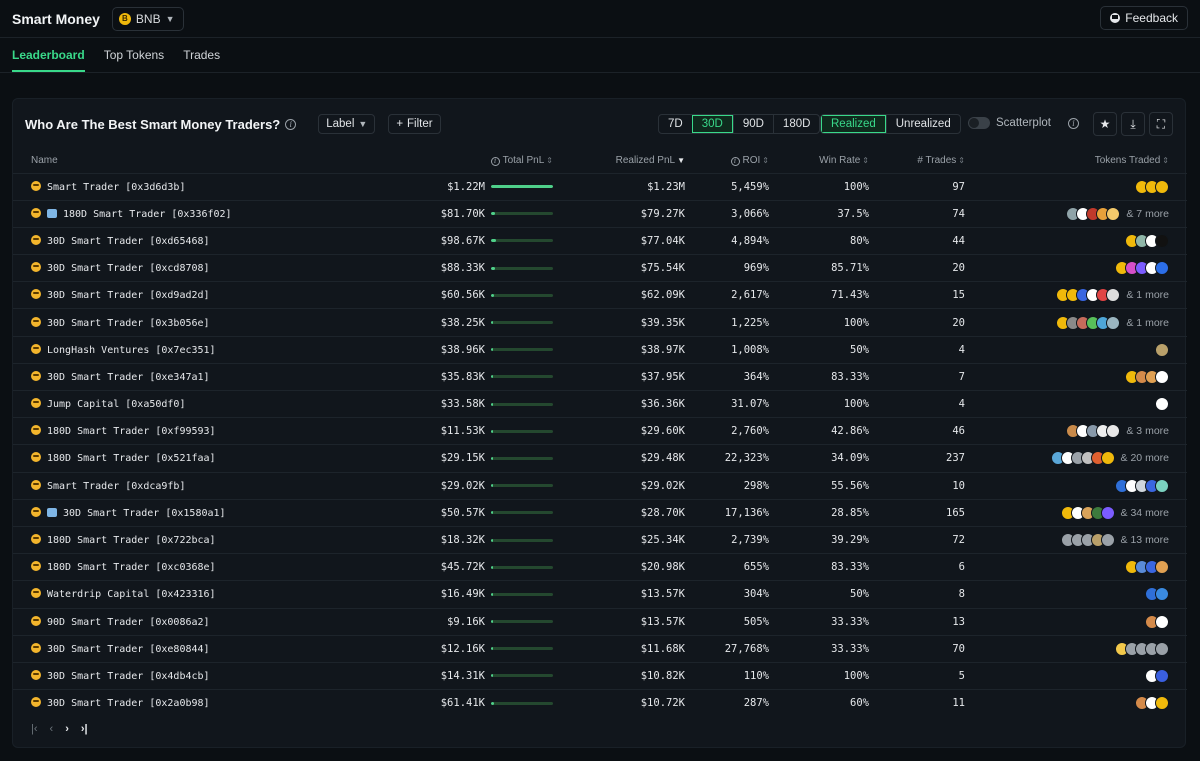  What do you see at coordinates (853, 124) in the screenshot?
I see `mode-realized: Realized` at bounding box center [853, 124].